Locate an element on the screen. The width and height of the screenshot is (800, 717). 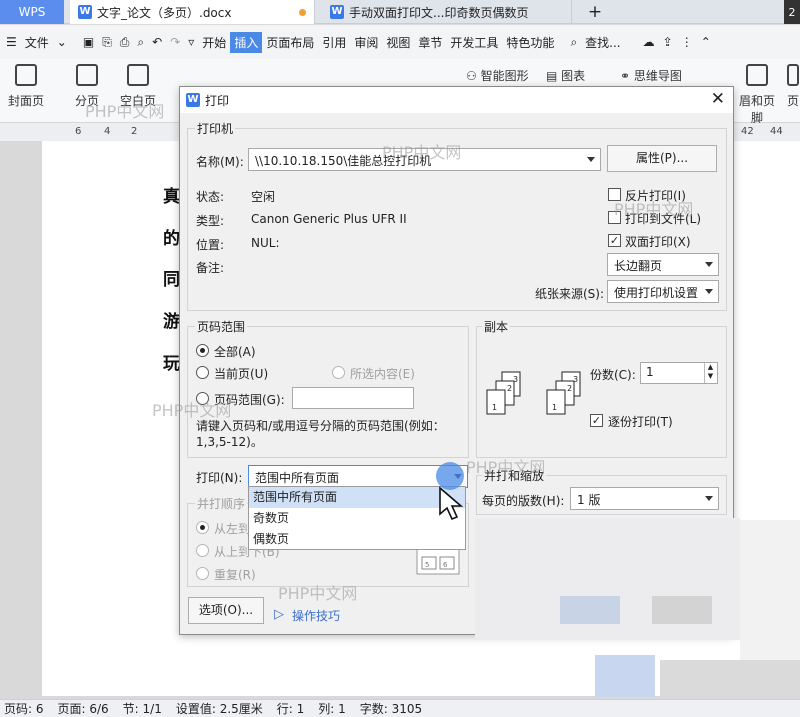
new-tab-button: + is located at coordinates (595, 12).